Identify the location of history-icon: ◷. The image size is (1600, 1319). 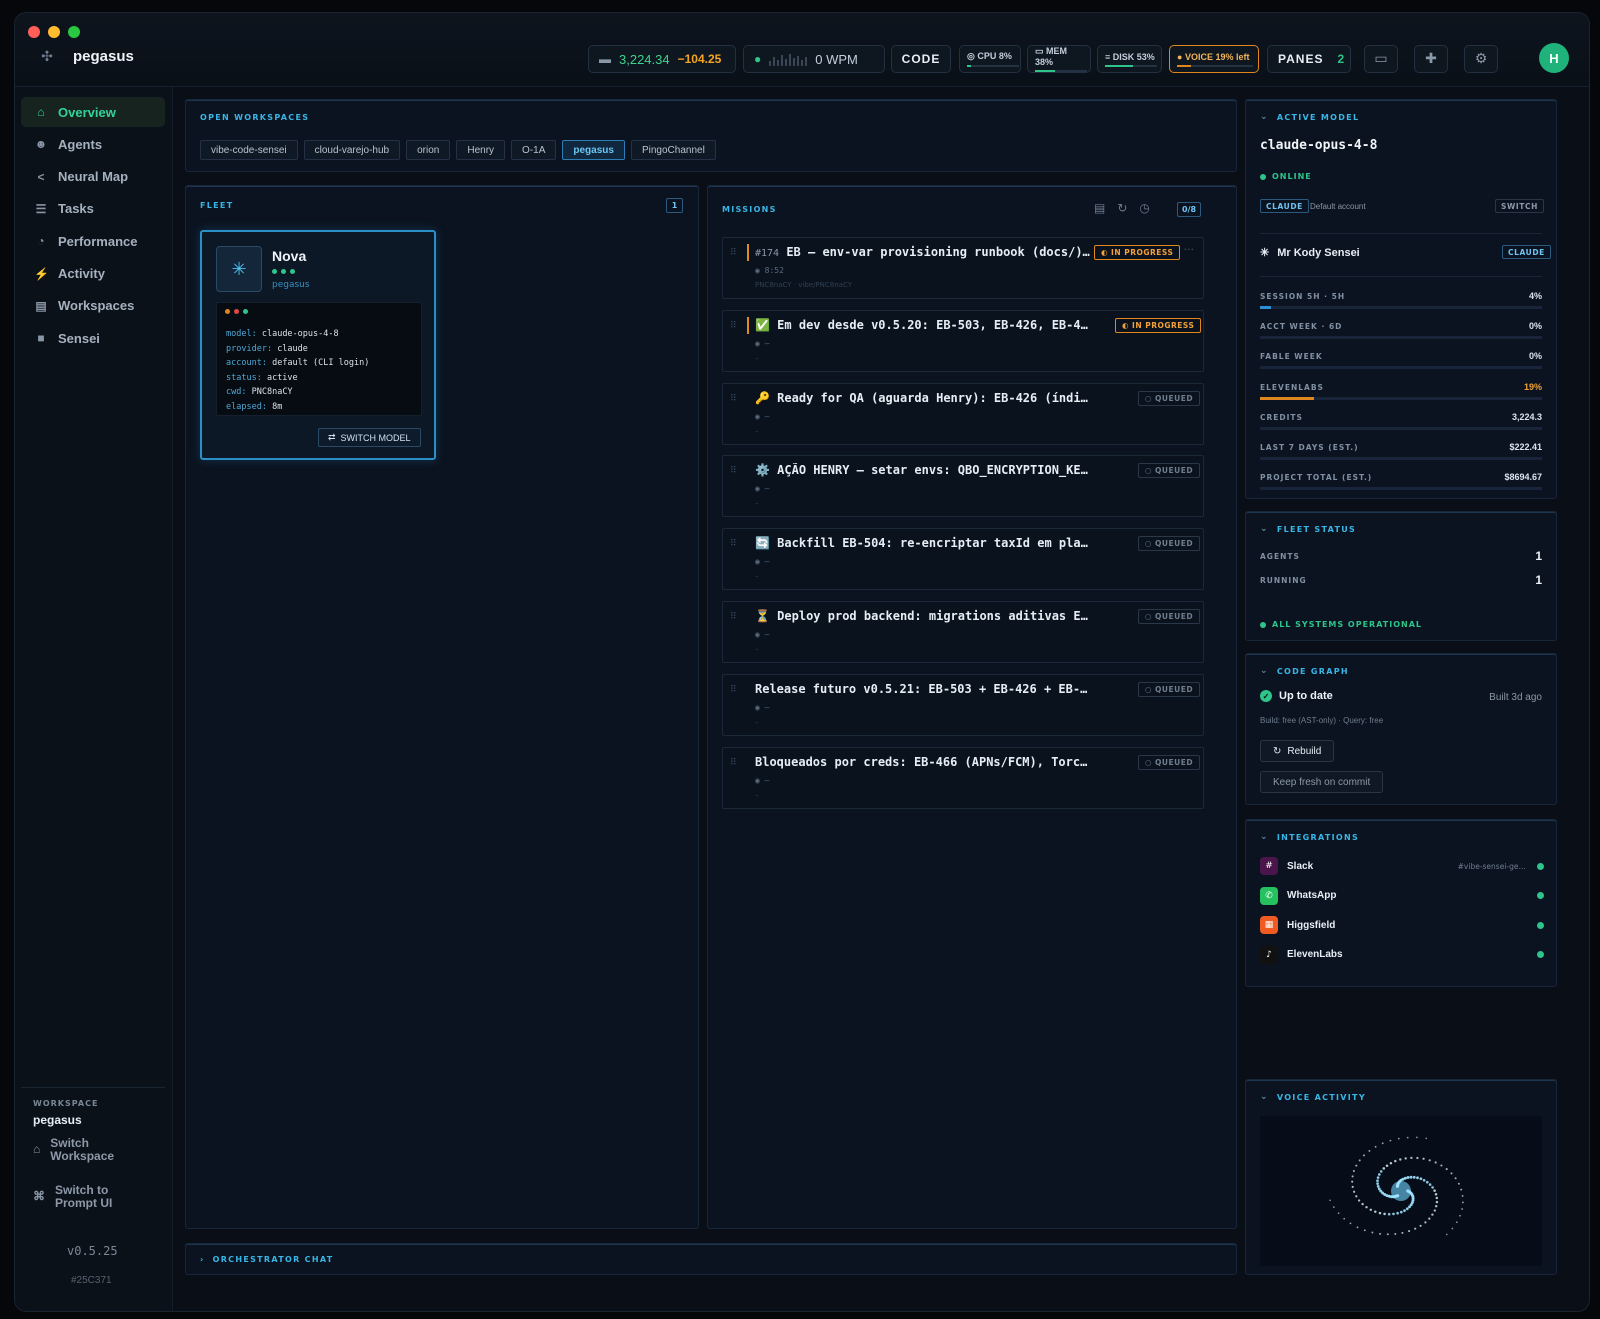
(1144, 208).